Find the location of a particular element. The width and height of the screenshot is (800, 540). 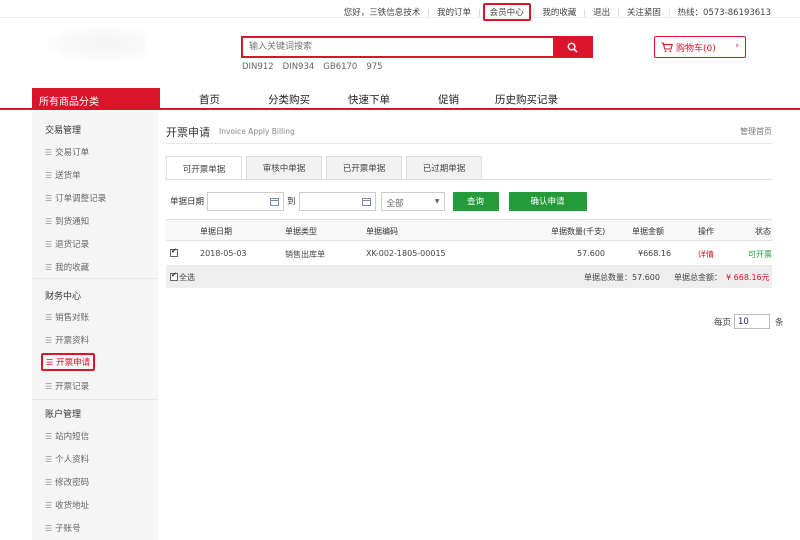

greeting-text: 您好，三铁信息技术 is located at coordinates (382, 13).